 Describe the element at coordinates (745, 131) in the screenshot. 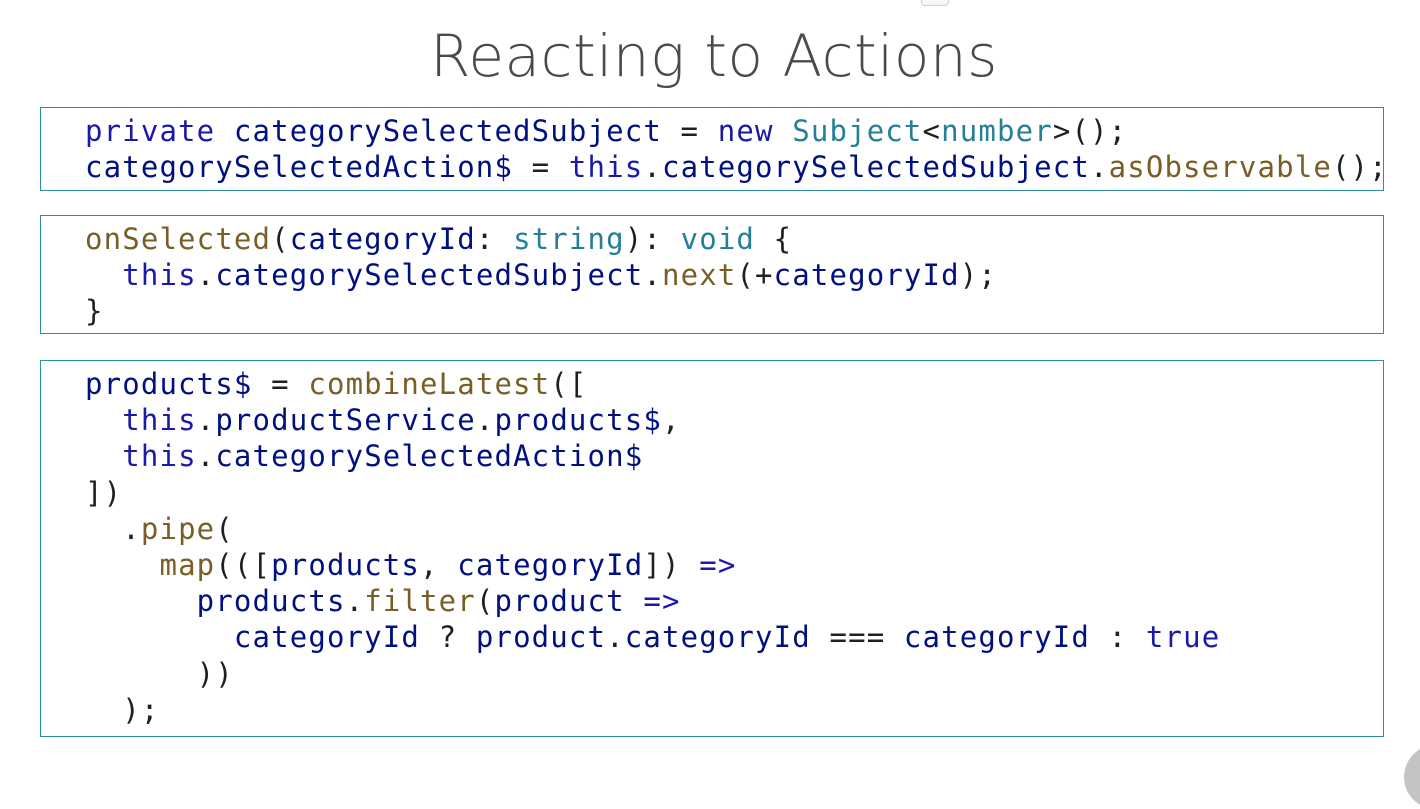

I see `code-token: new` at that location.